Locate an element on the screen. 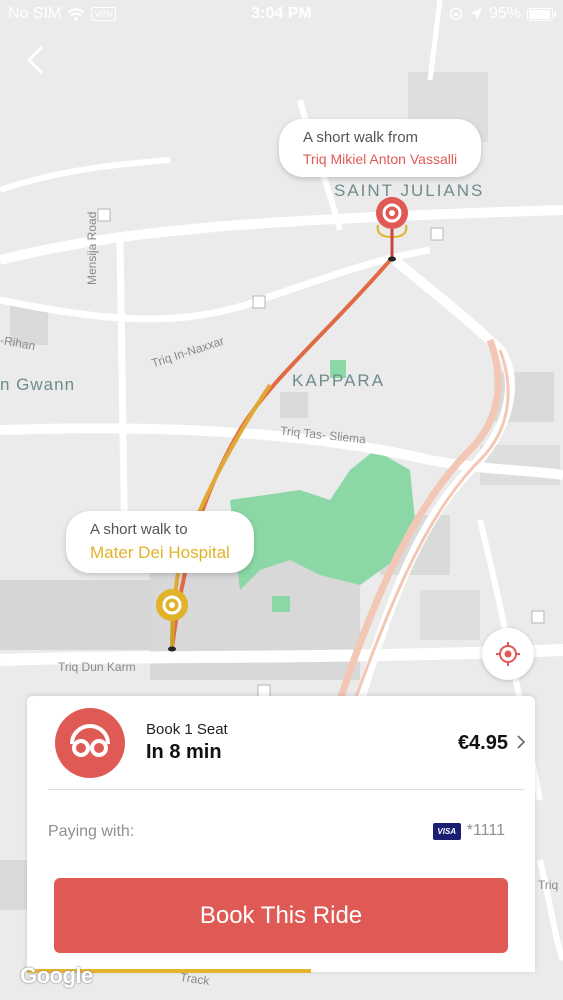  pickup-callout-location: Triq Mikiel Anton Vassalli is located at coordinates (380, 159).